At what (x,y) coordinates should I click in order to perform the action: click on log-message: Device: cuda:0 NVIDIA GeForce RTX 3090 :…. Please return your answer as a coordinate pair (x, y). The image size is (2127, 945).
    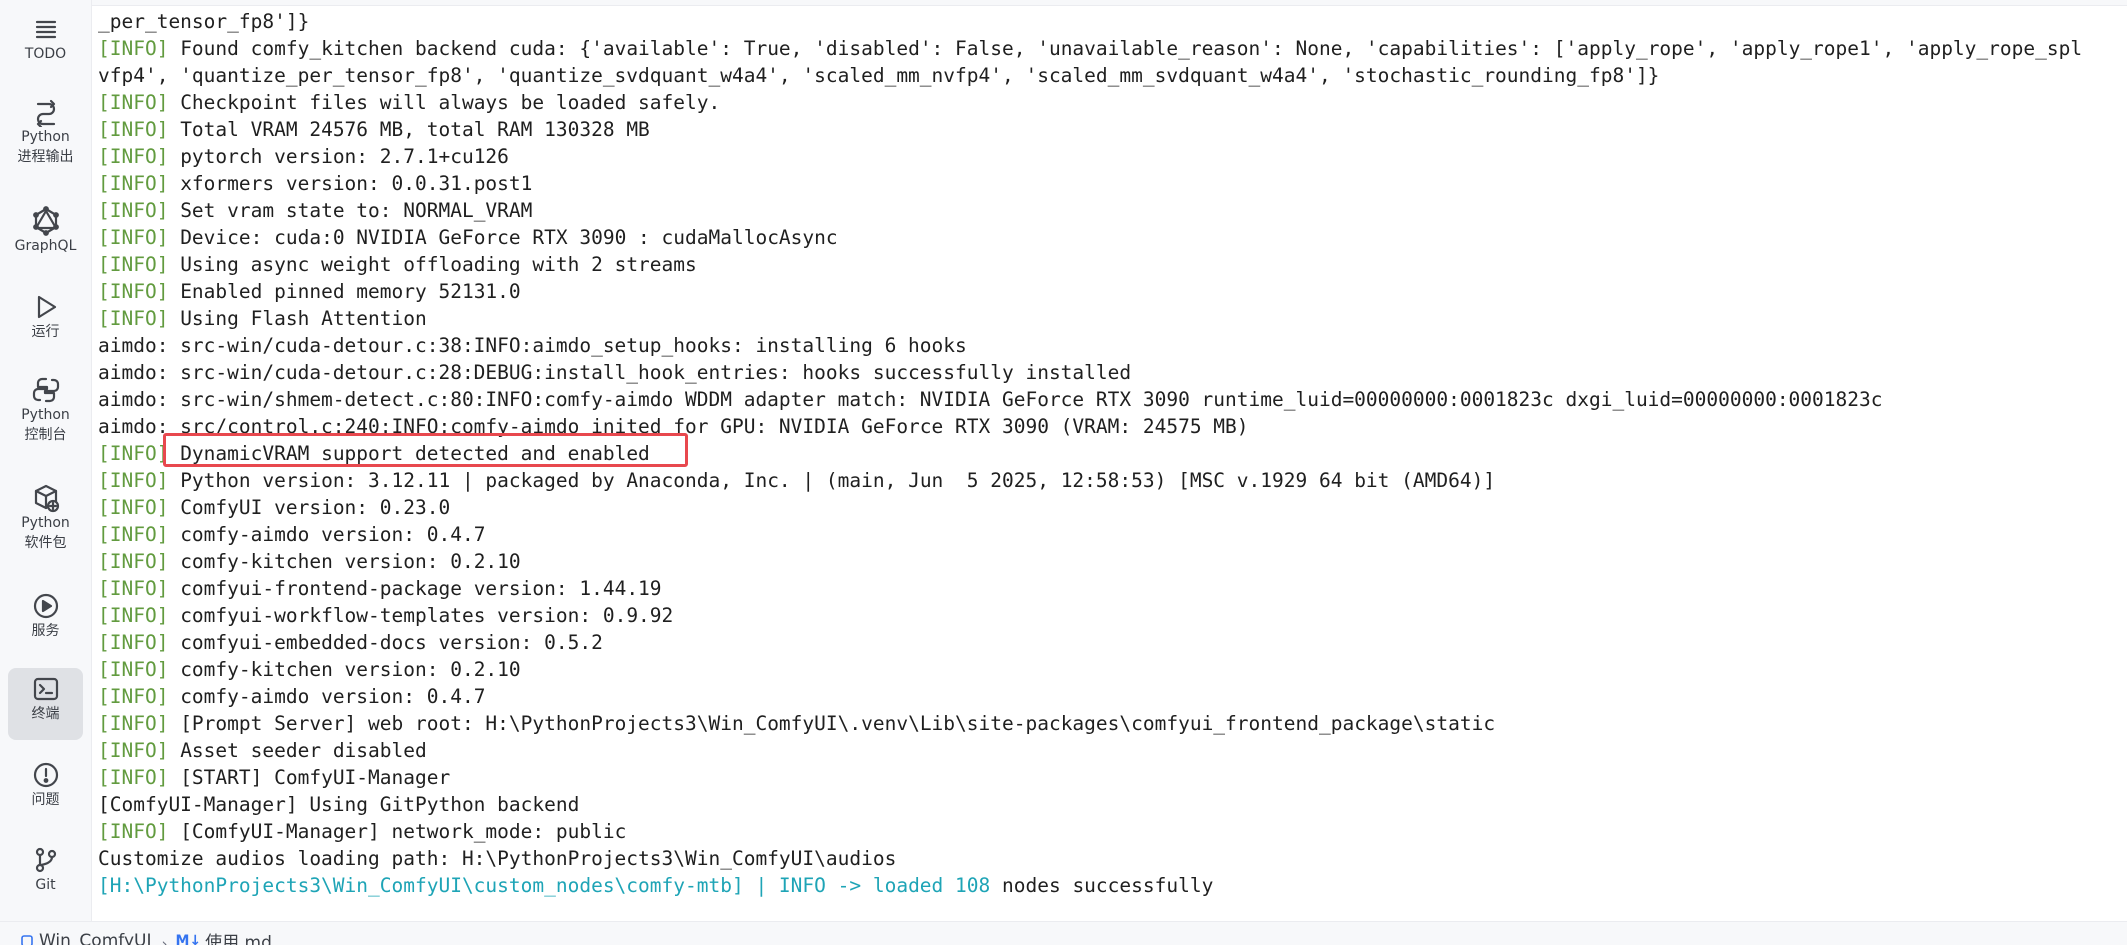
    Looking at the image, I should click on (503, 237).